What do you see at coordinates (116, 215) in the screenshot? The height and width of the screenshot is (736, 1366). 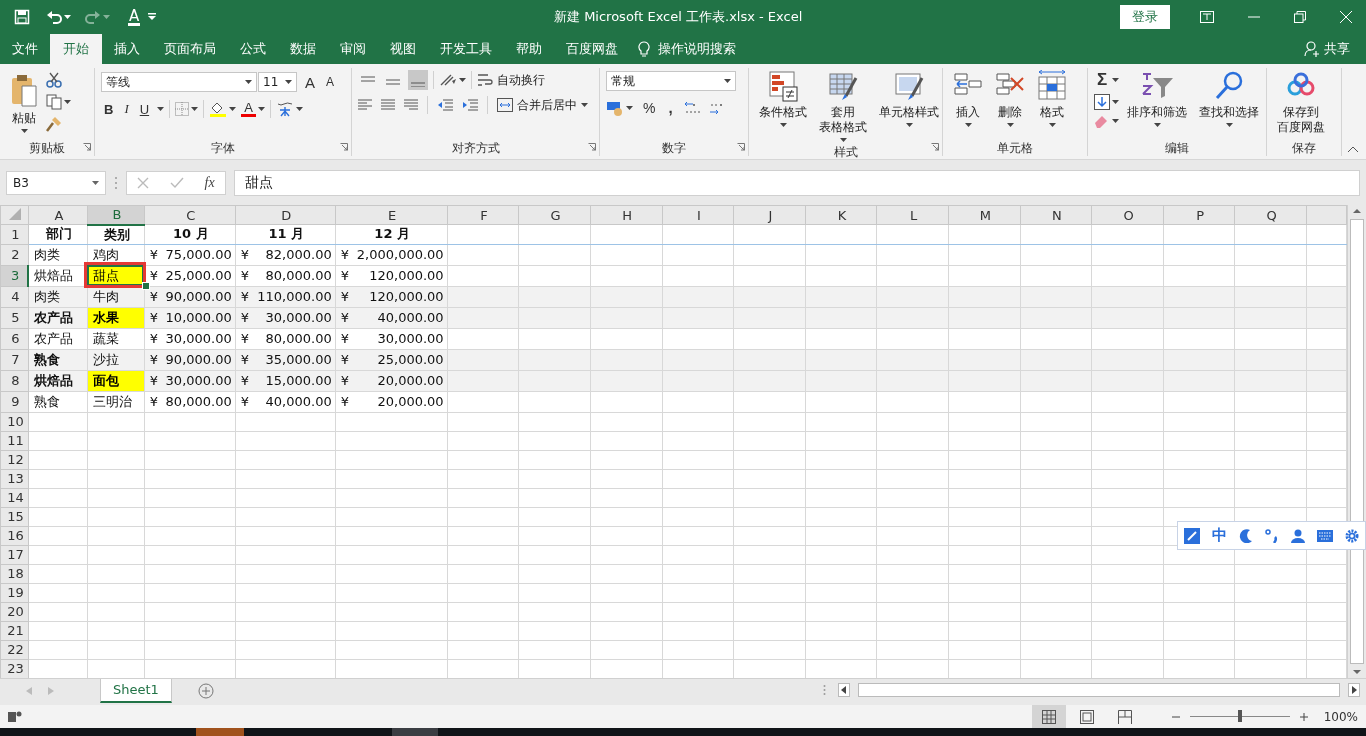 I see `column-header: B` at bounding box center [116, 215].